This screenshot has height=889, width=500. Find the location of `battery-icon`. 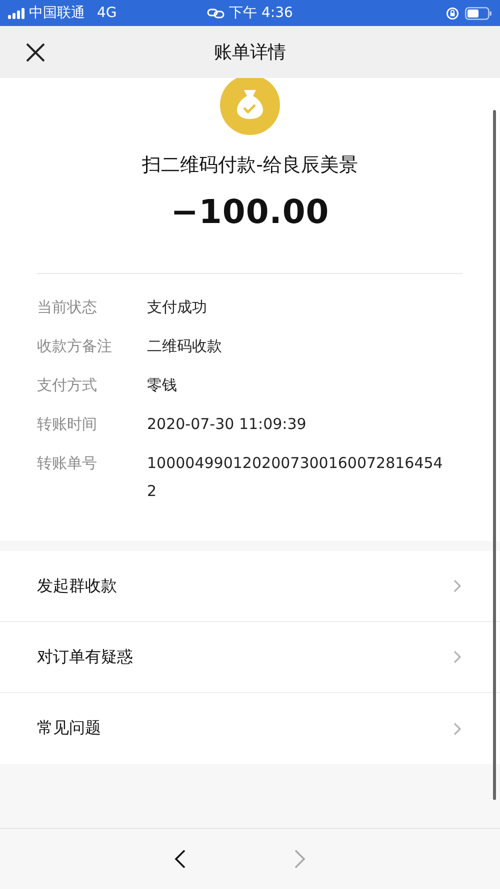

battery-icon is located at coordinates (478, 13).